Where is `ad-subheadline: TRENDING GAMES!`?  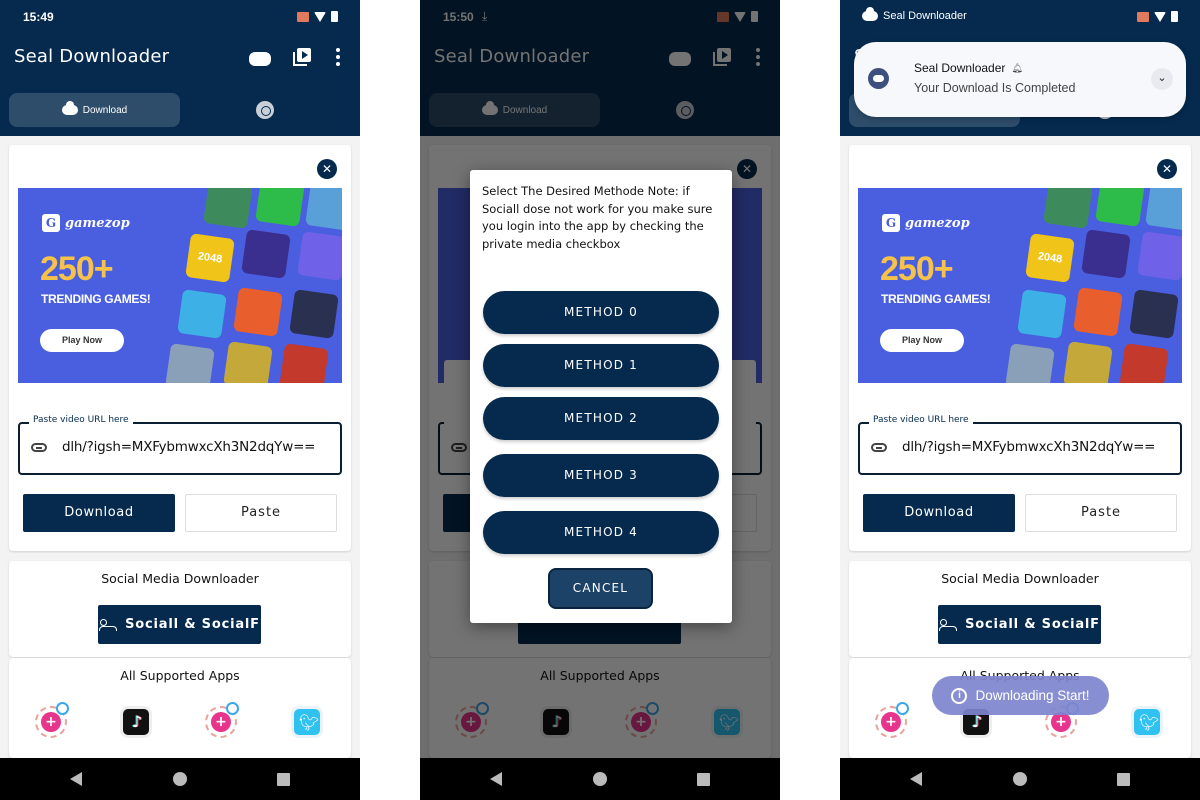
ad-subheadline: TRENDING GAMES! is located at coordinates (936, 299).